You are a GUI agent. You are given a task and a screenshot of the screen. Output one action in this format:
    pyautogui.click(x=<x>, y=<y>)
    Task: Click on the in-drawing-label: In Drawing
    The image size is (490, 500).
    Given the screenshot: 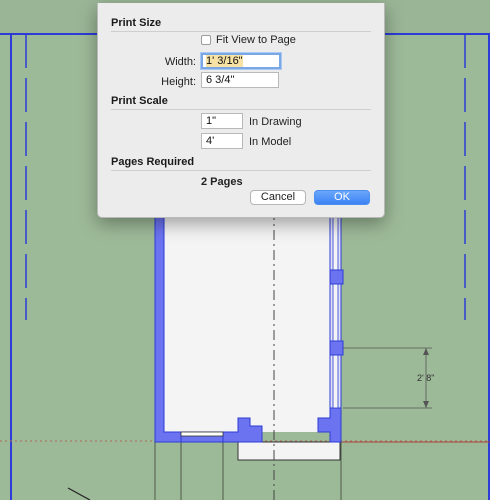 What is the action you would take?
    pyautogui.click(x=275, y=122)
    